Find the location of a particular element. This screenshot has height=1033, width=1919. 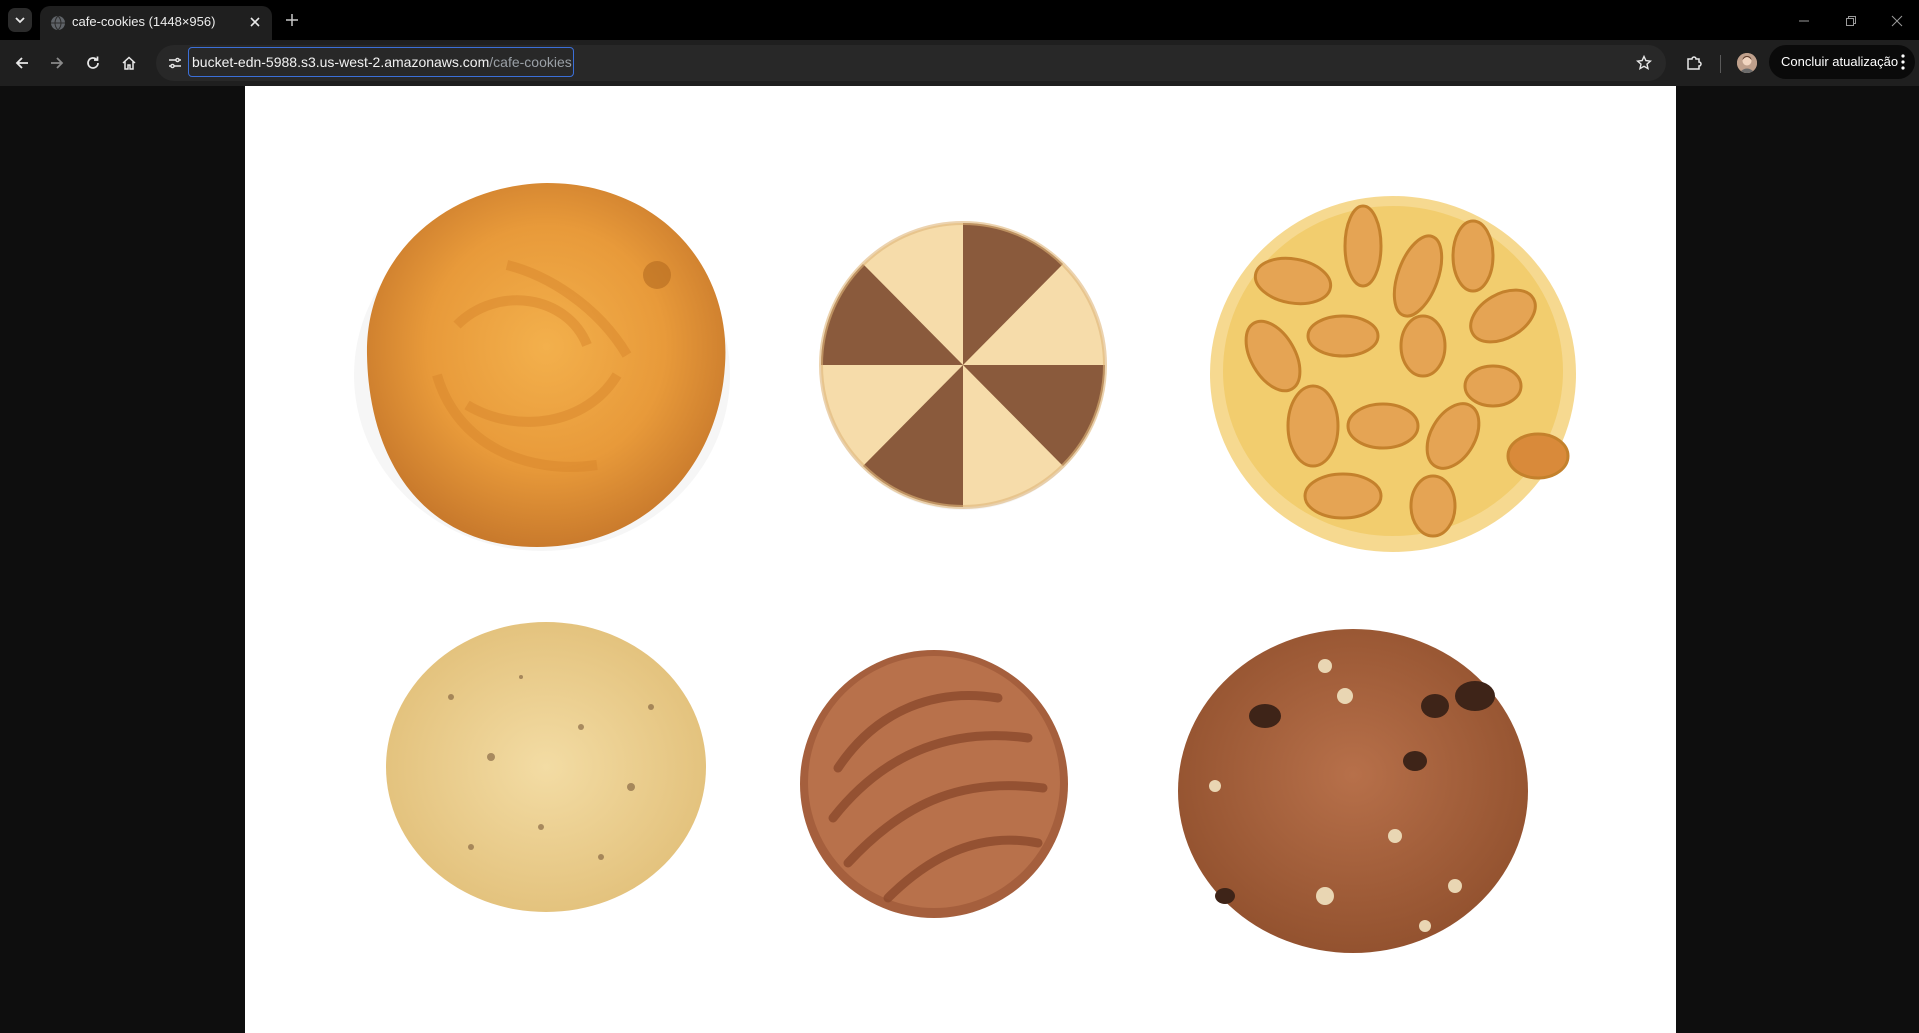

butter-cookie is located at coordinates (542, 367).